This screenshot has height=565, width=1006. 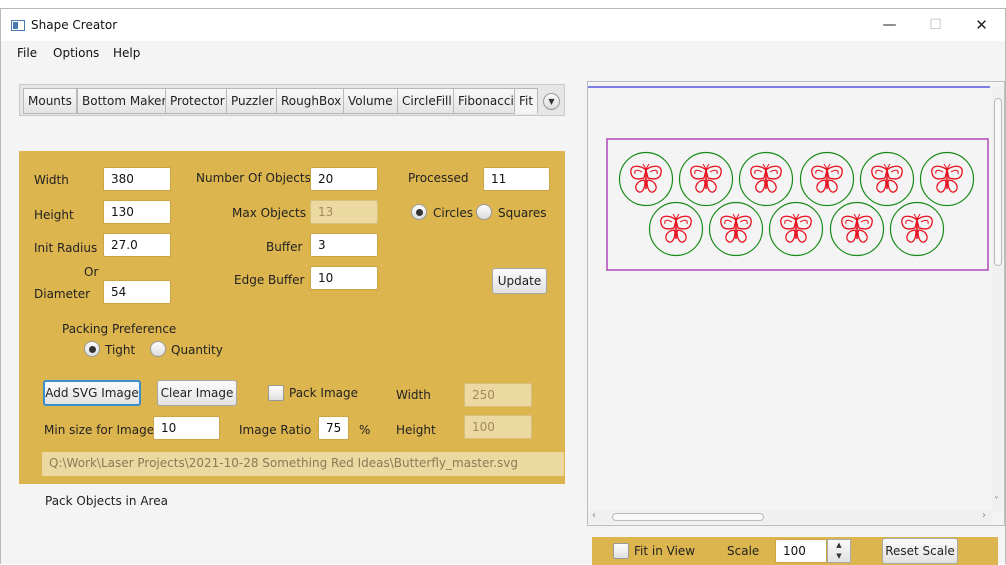 I want to click on horizontal-scrollbar: ‹ ›, so click(x=790, y=517).